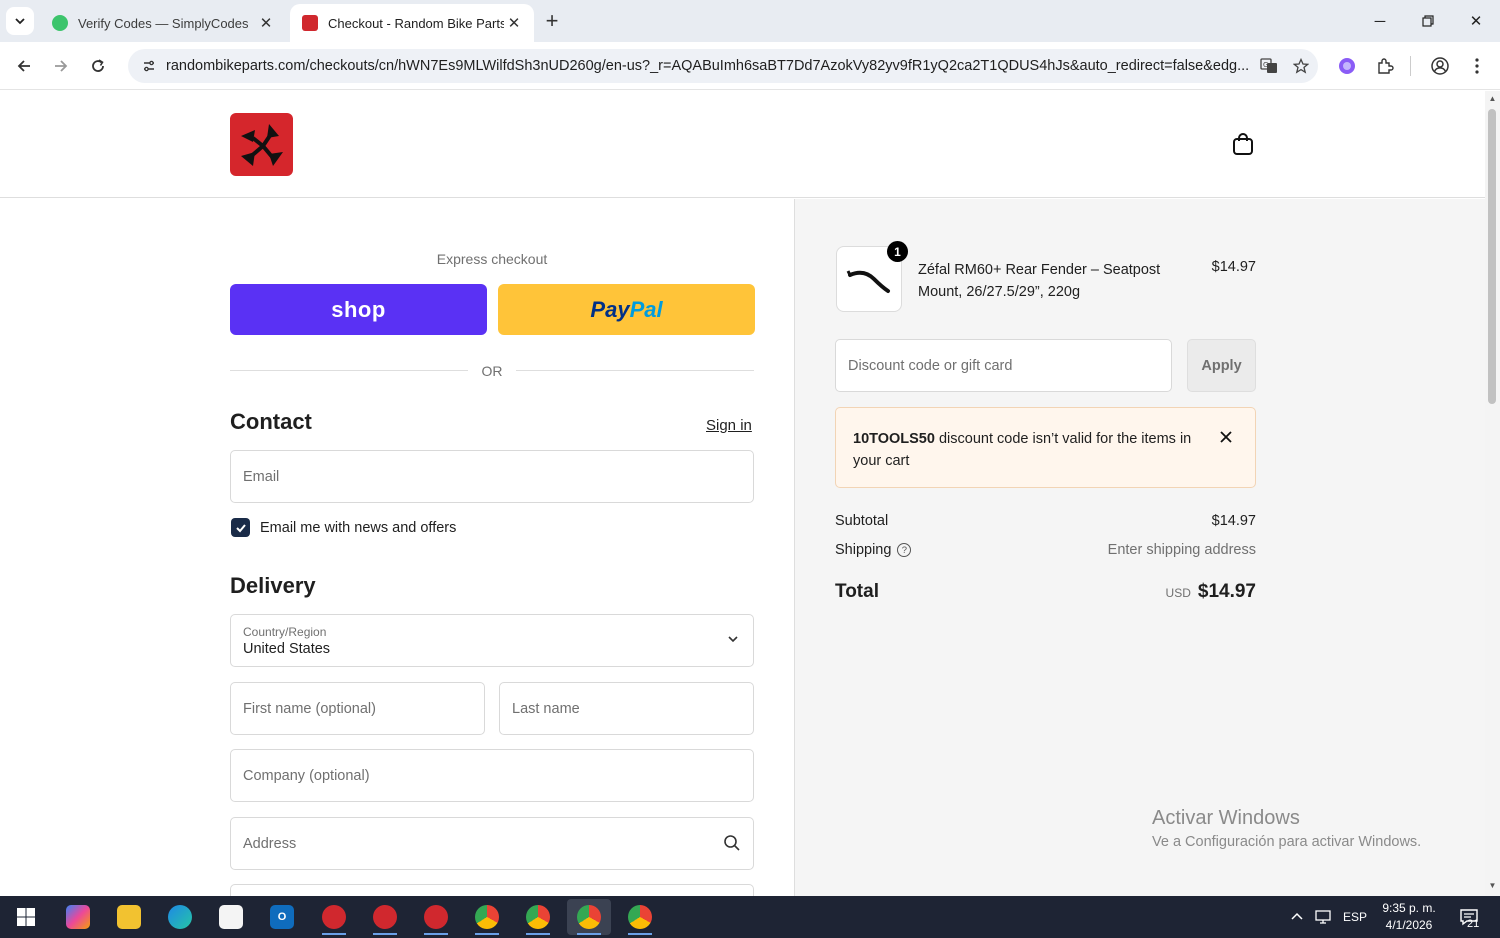 Image resolution: width=1500 pixels, height=938 pixels. I want to click on site-info-icon, so click(149, 66).